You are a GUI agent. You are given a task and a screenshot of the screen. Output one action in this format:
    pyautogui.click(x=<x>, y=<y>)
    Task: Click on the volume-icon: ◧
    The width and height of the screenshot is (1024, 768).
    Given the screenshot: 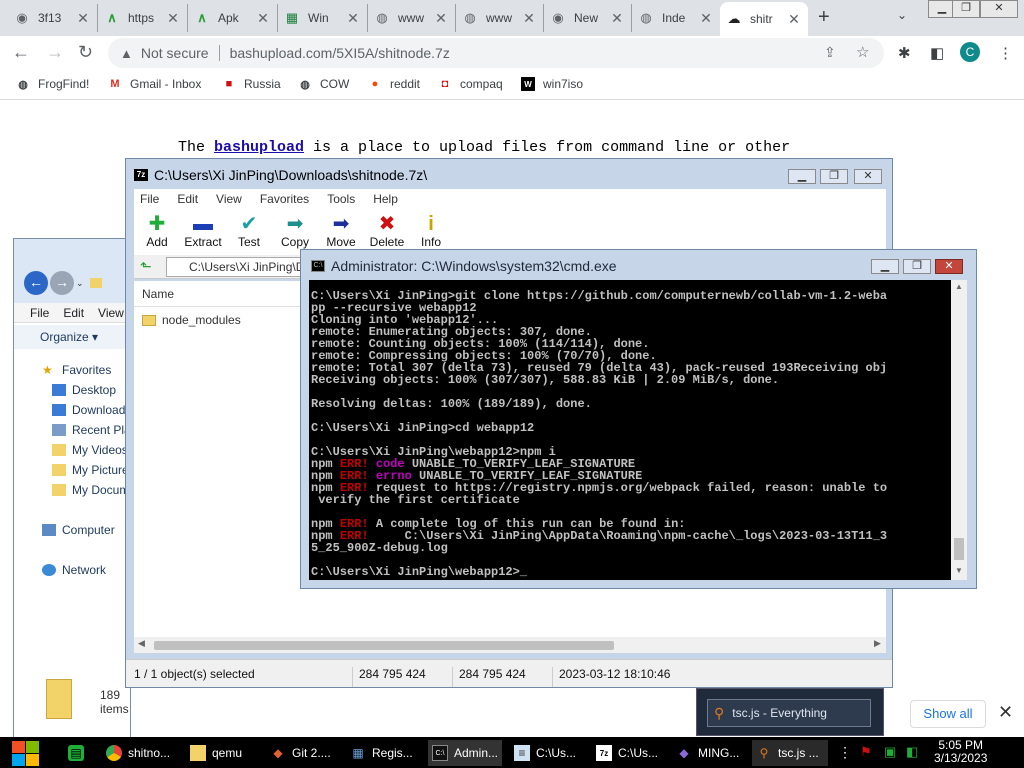 What is the action you would take?
    pyautogui.click(x=912, y=752)
    